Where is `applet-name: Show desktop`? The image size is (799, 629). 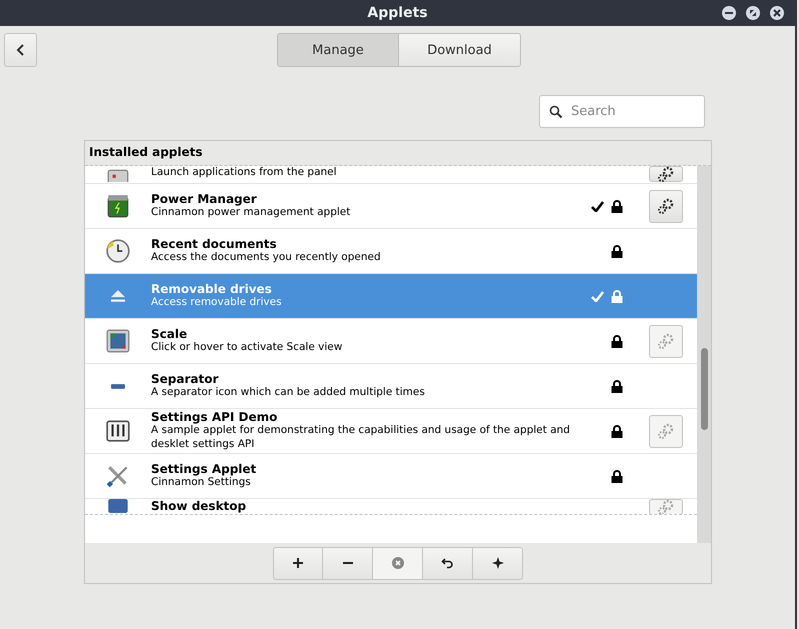 applet-name: Show desktop is located at coordinates (199, 506).